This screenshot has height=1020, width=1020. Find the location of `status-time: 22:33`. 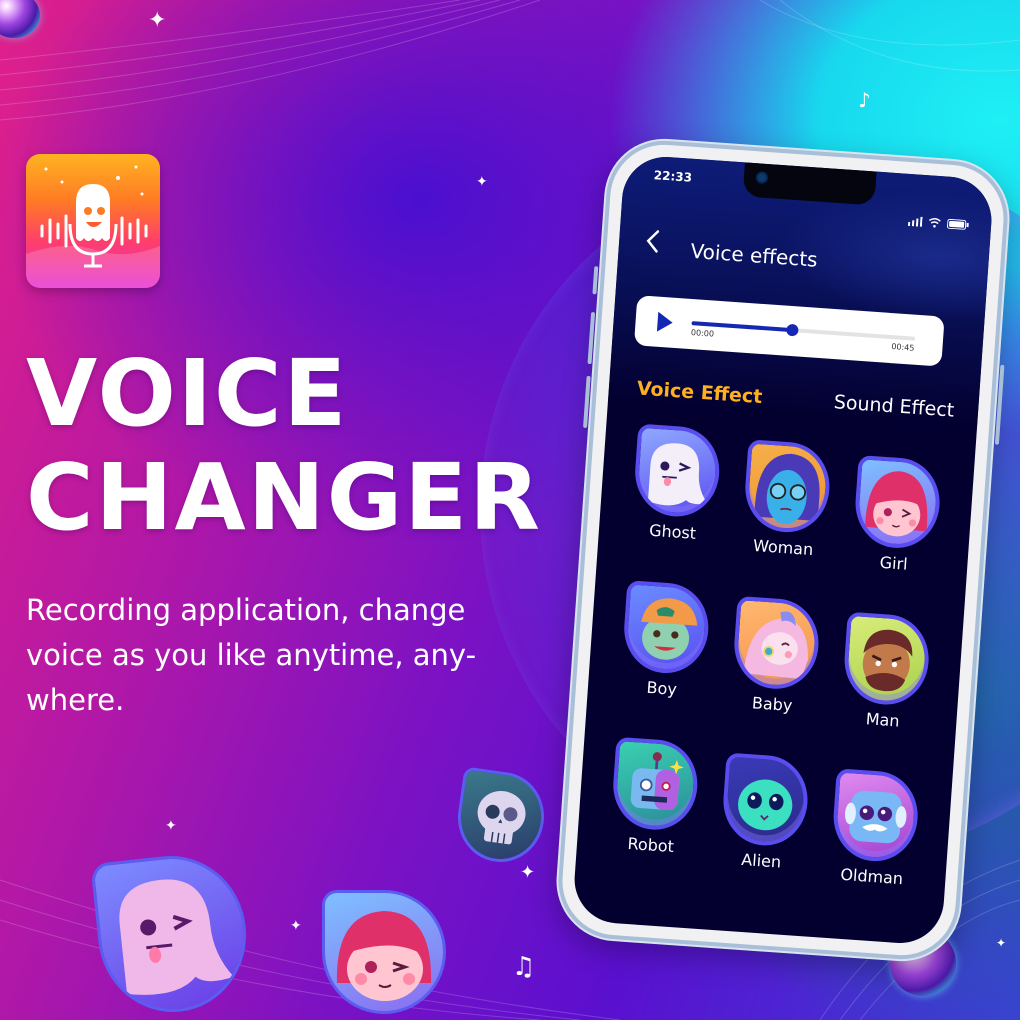

status-time: 22:33 is located at coordinates (673, 176).